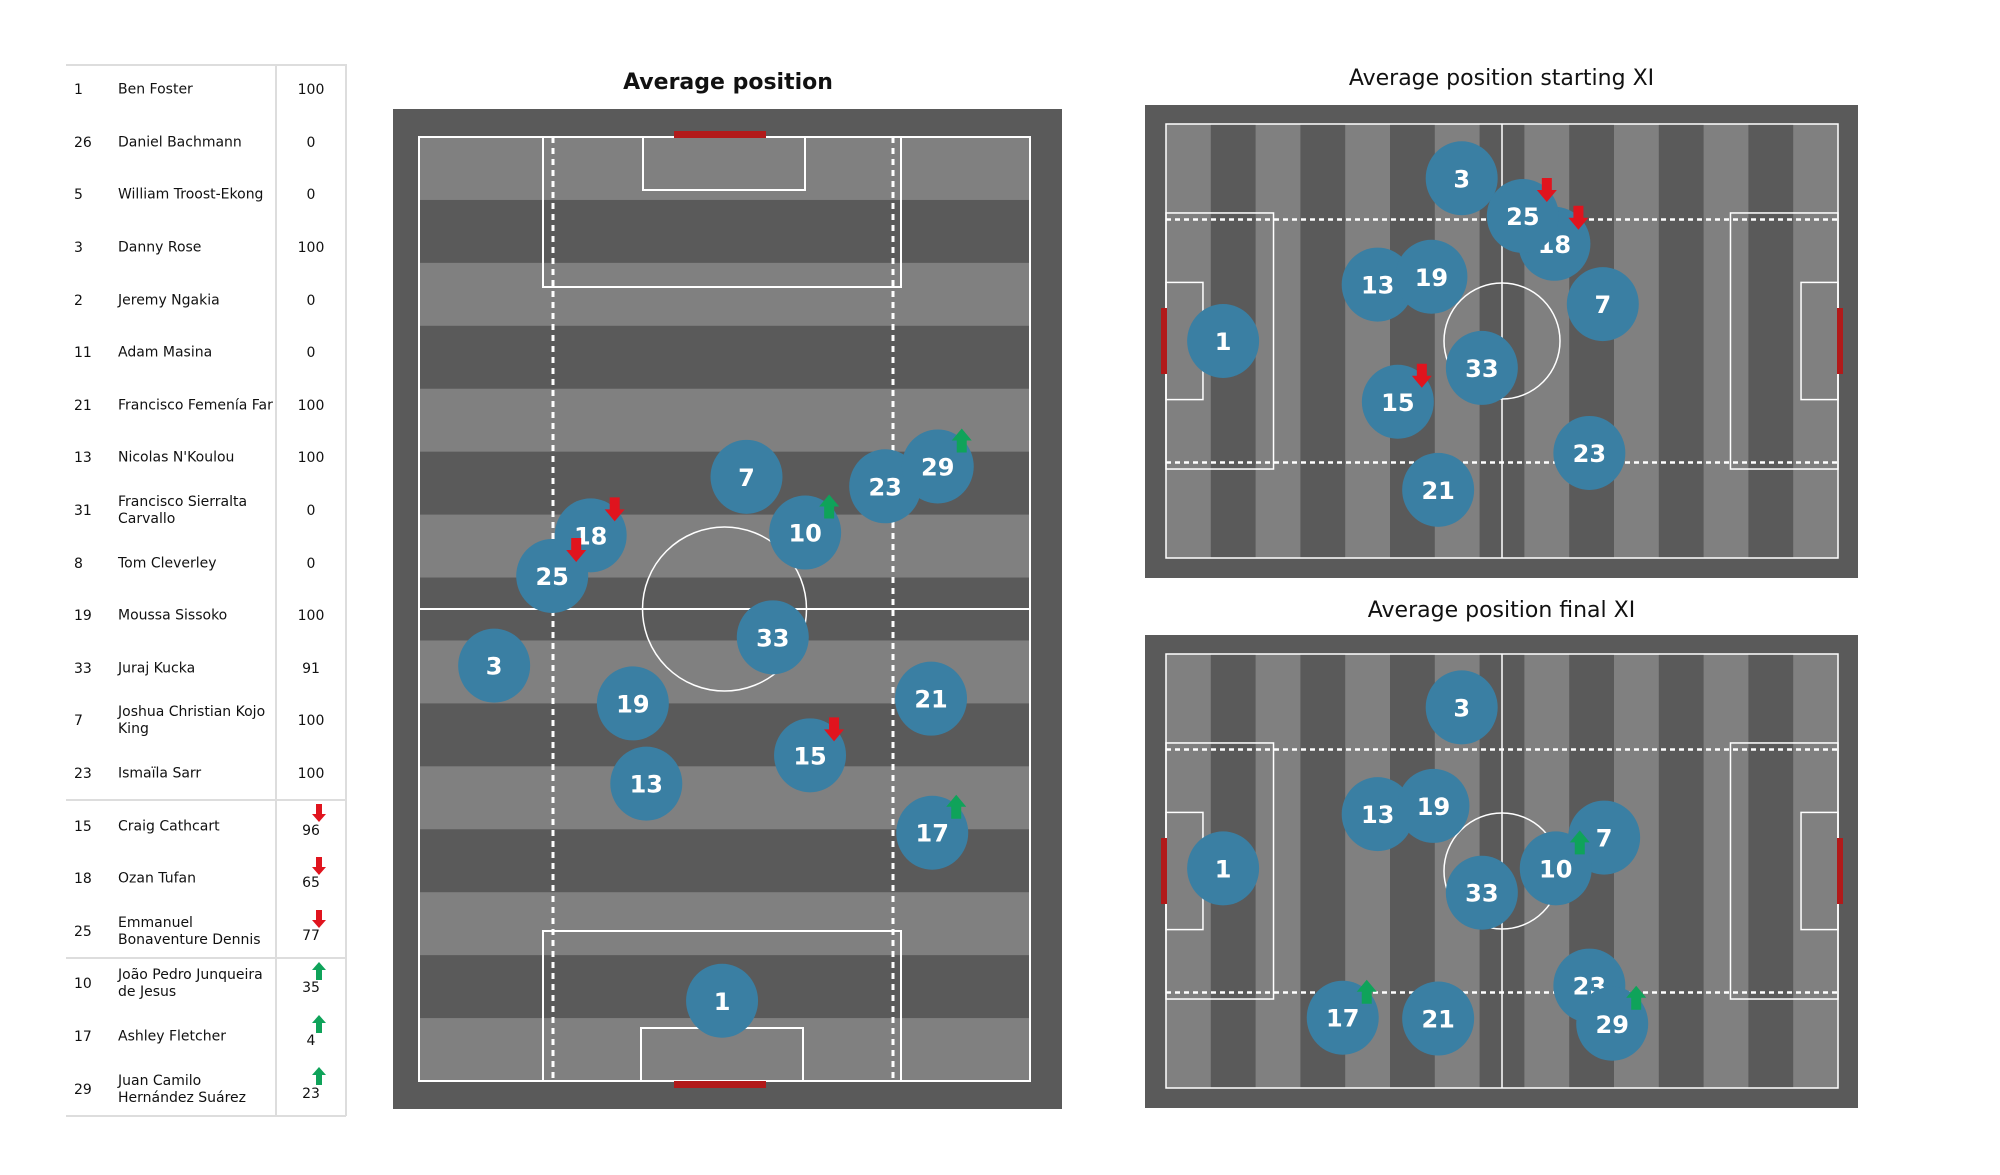 The width and height of the screenshot is (2000, 1175). I want to click on player-marker: 23, so click(1589, 452).